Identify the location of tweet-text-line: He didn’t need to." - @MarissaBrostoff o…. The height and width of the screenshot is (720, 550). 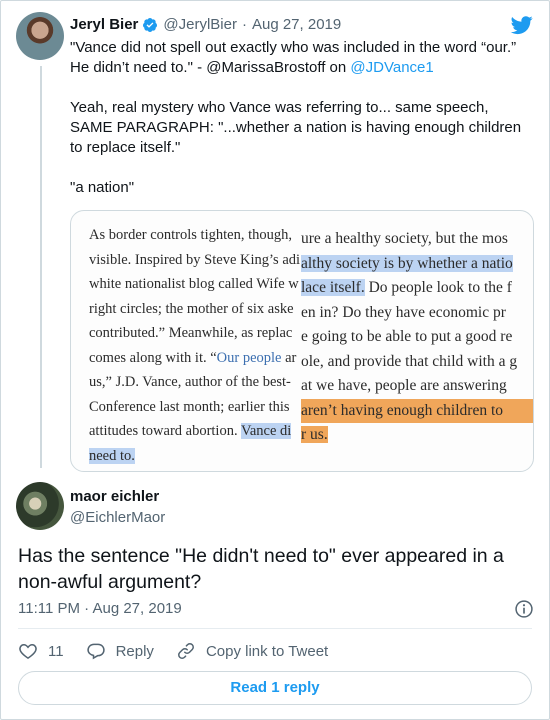
(301, 68).